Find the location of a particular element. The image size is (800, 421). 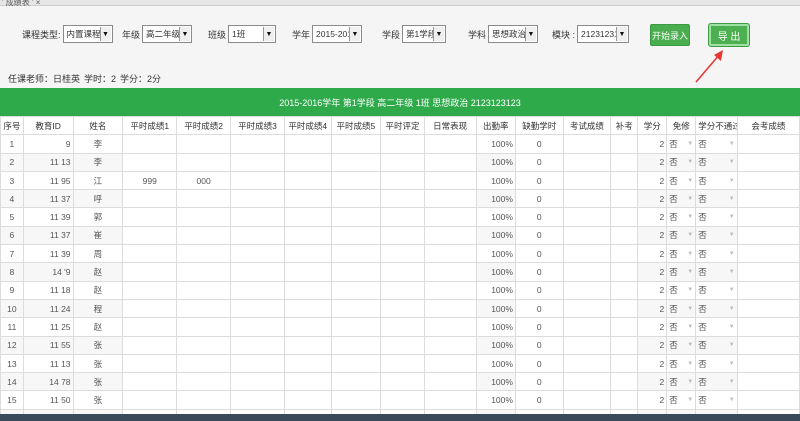

school-year-select: 2015-2016 ▼ is located at coordinates (337, 34).